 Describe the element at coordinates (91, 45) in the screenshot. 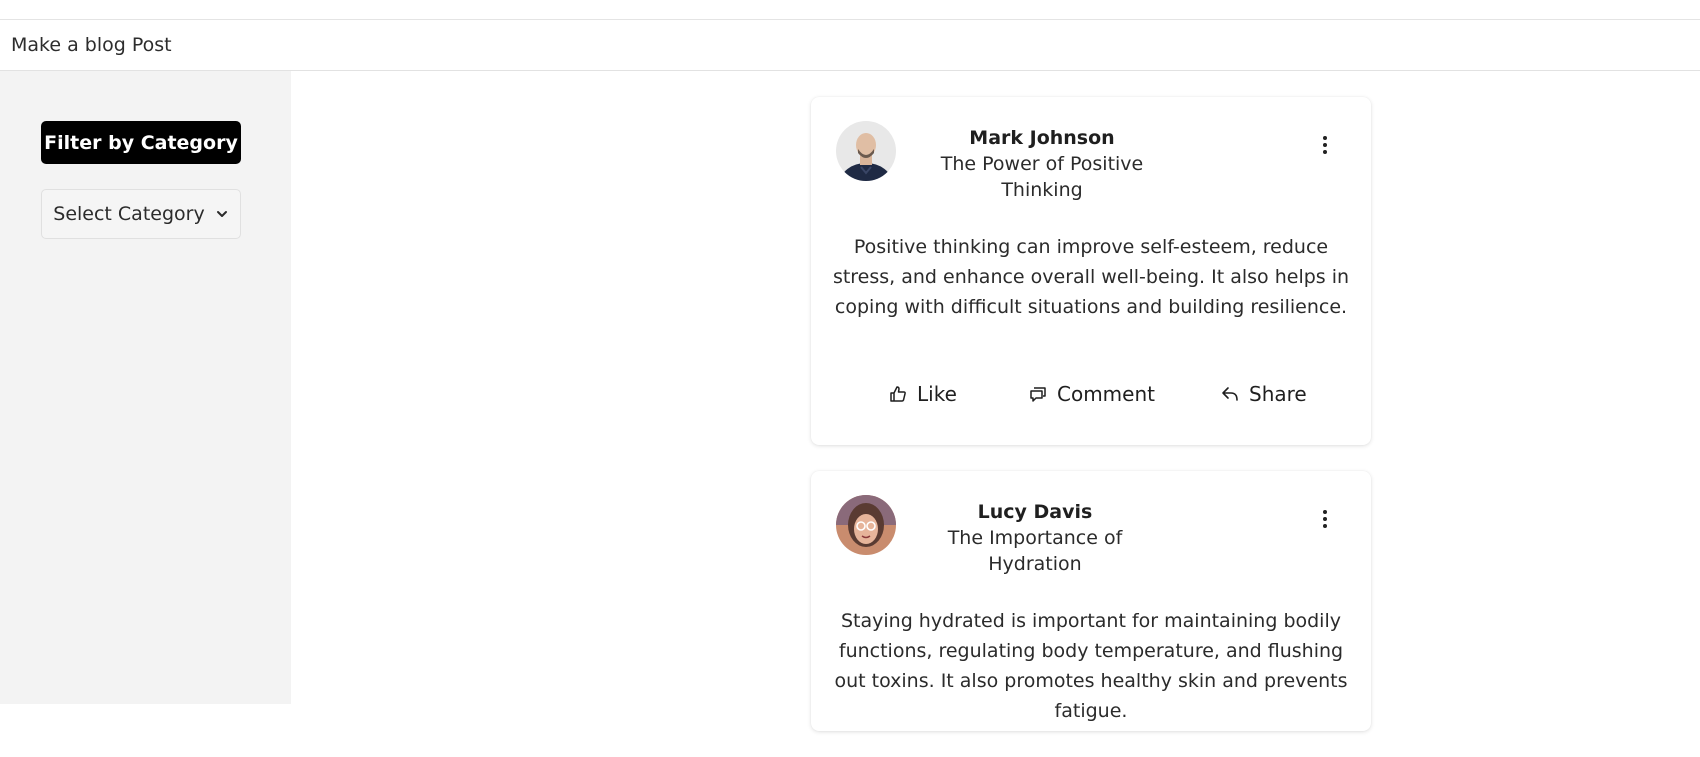

I see `make-blog-post-link: Make a blog Post` at that location.